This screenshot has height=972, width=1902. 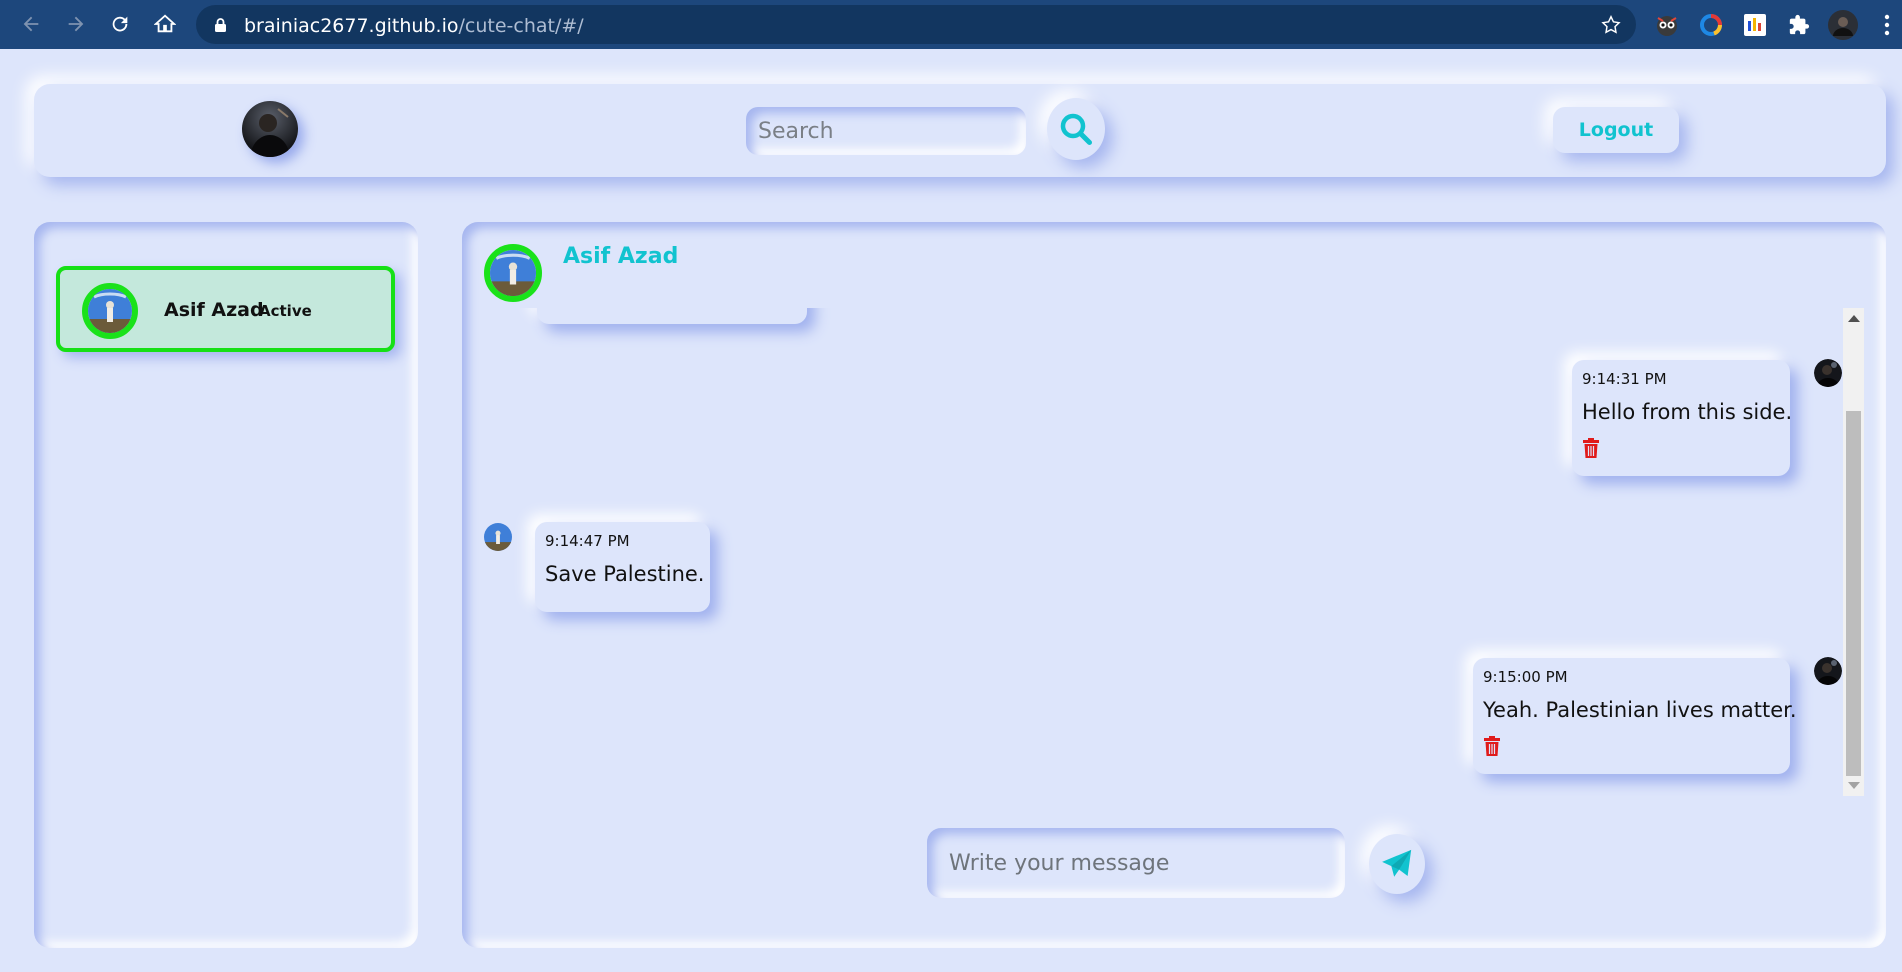 I want to click on extension-color-icon, so click(x=1711, y=25).